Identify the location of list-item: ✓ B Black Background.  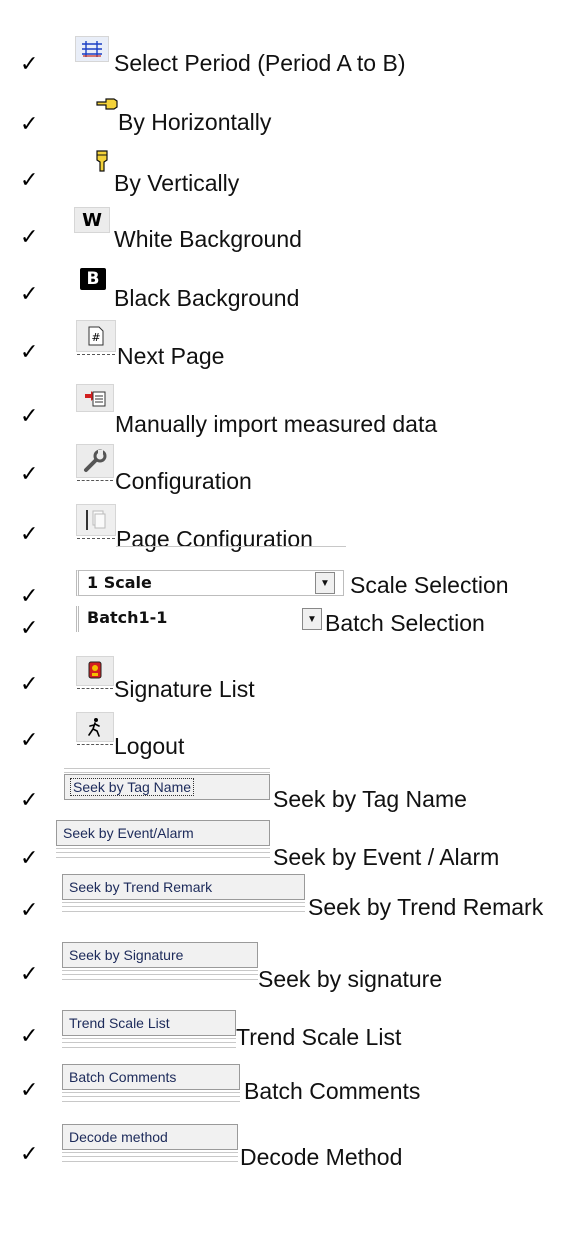
(290, 292).